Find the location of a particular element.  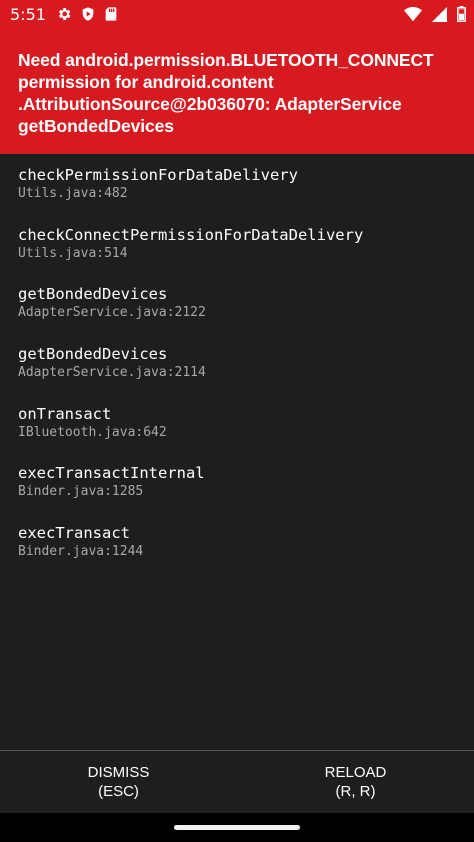

frame-location: Binder.java:1244 is located at coordinates (81, 552).